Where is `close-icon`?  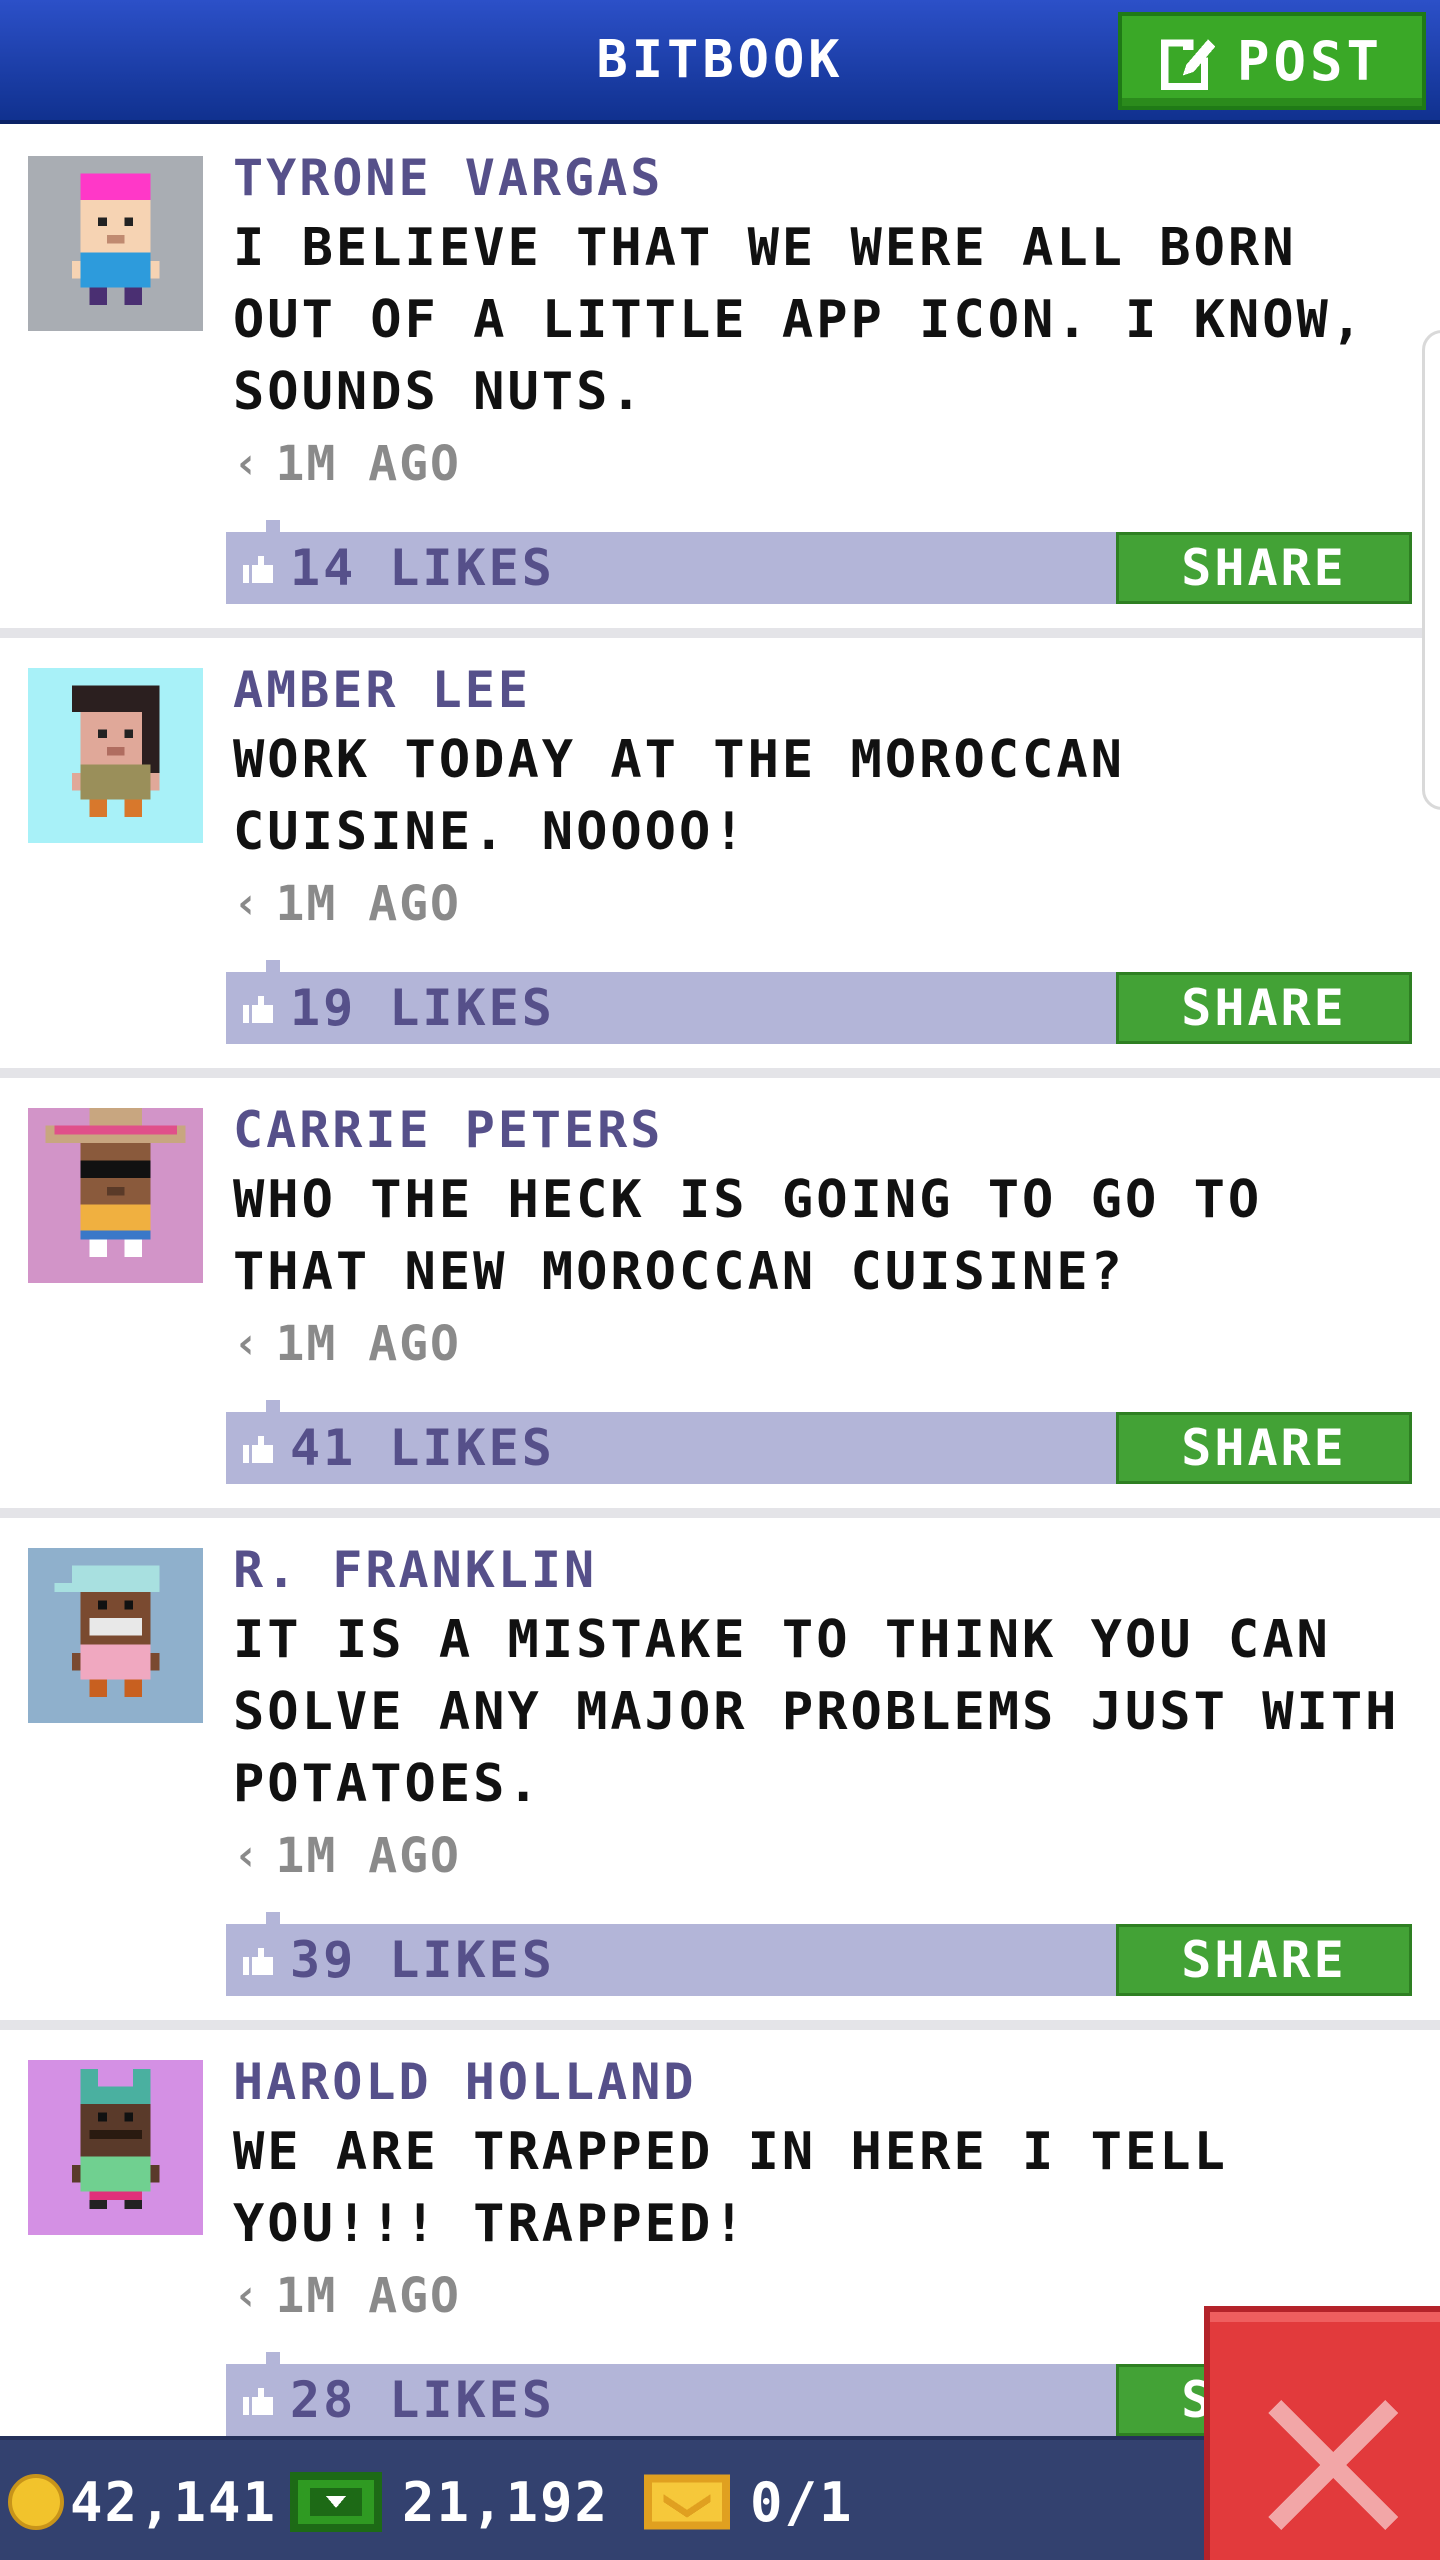 close-icon is located at coordinates (1333, 2465).